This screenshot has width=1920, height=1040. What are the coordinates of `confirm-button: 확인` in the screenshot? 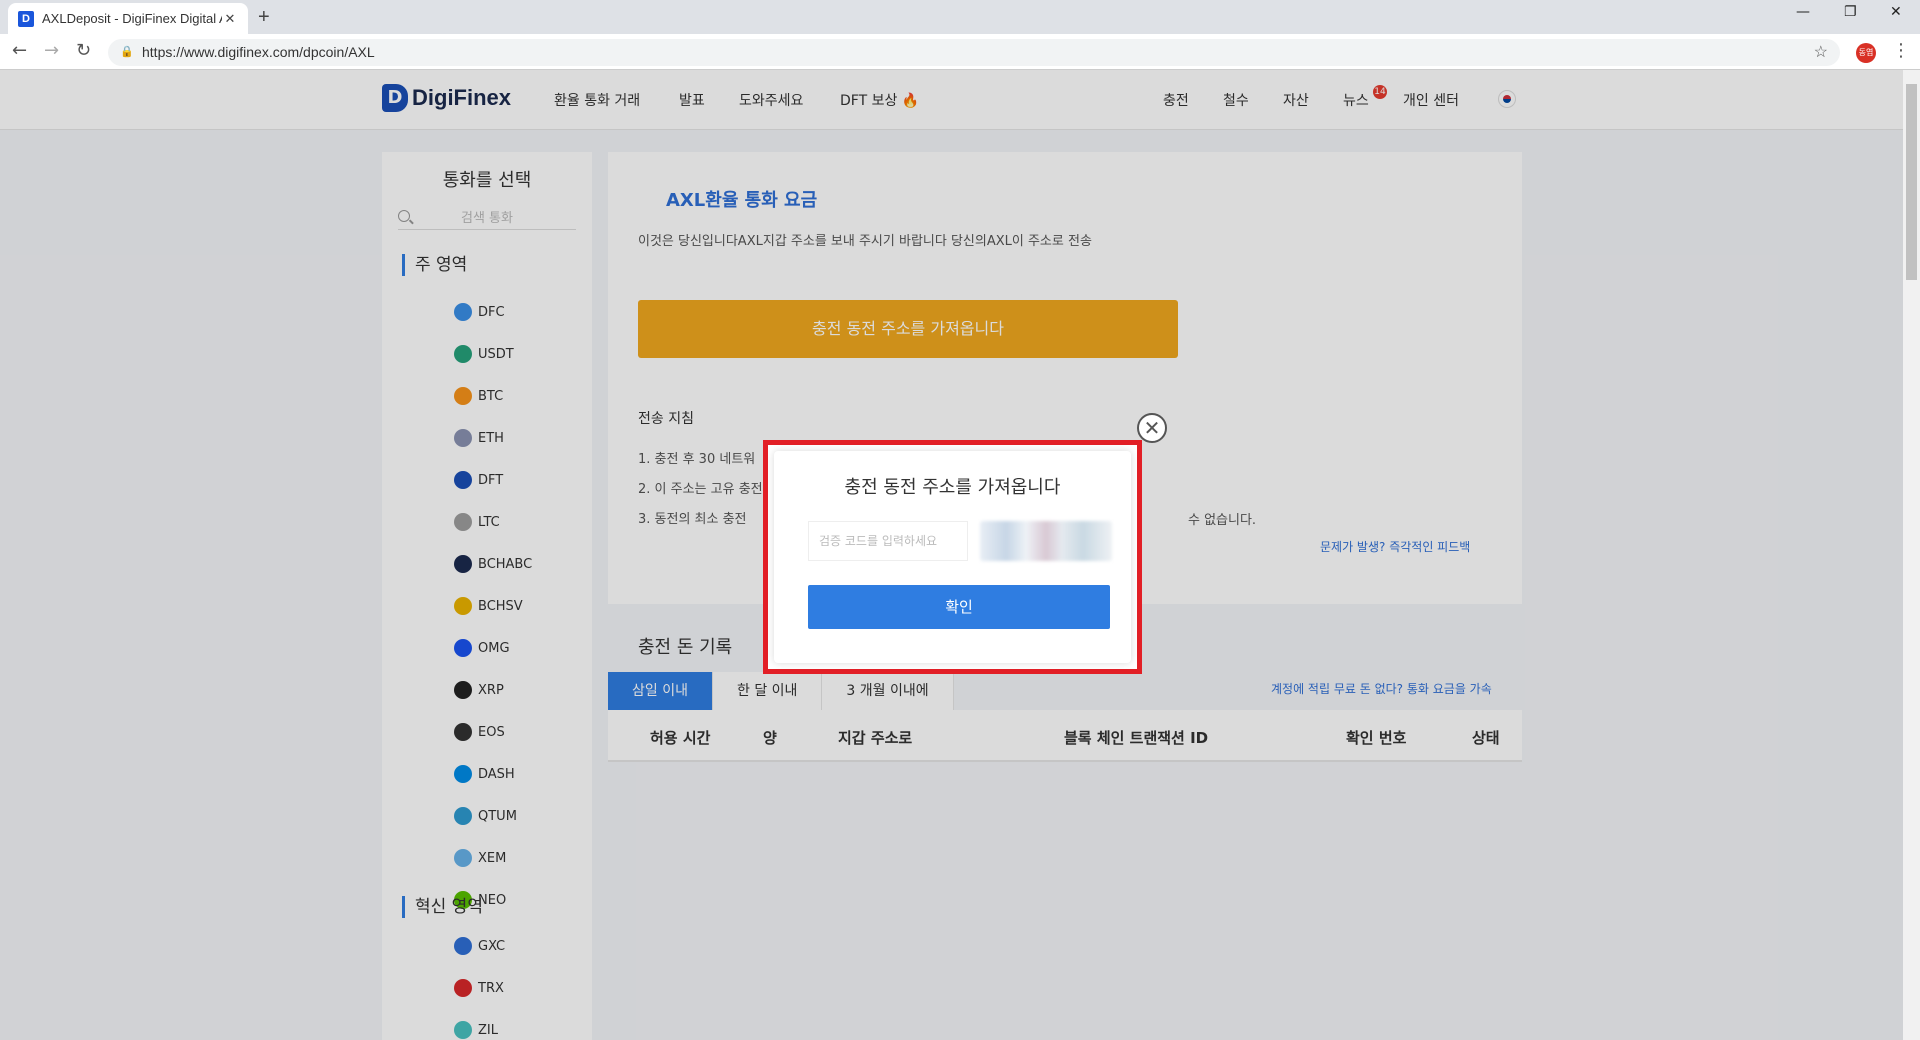 It's located at (959, 607).